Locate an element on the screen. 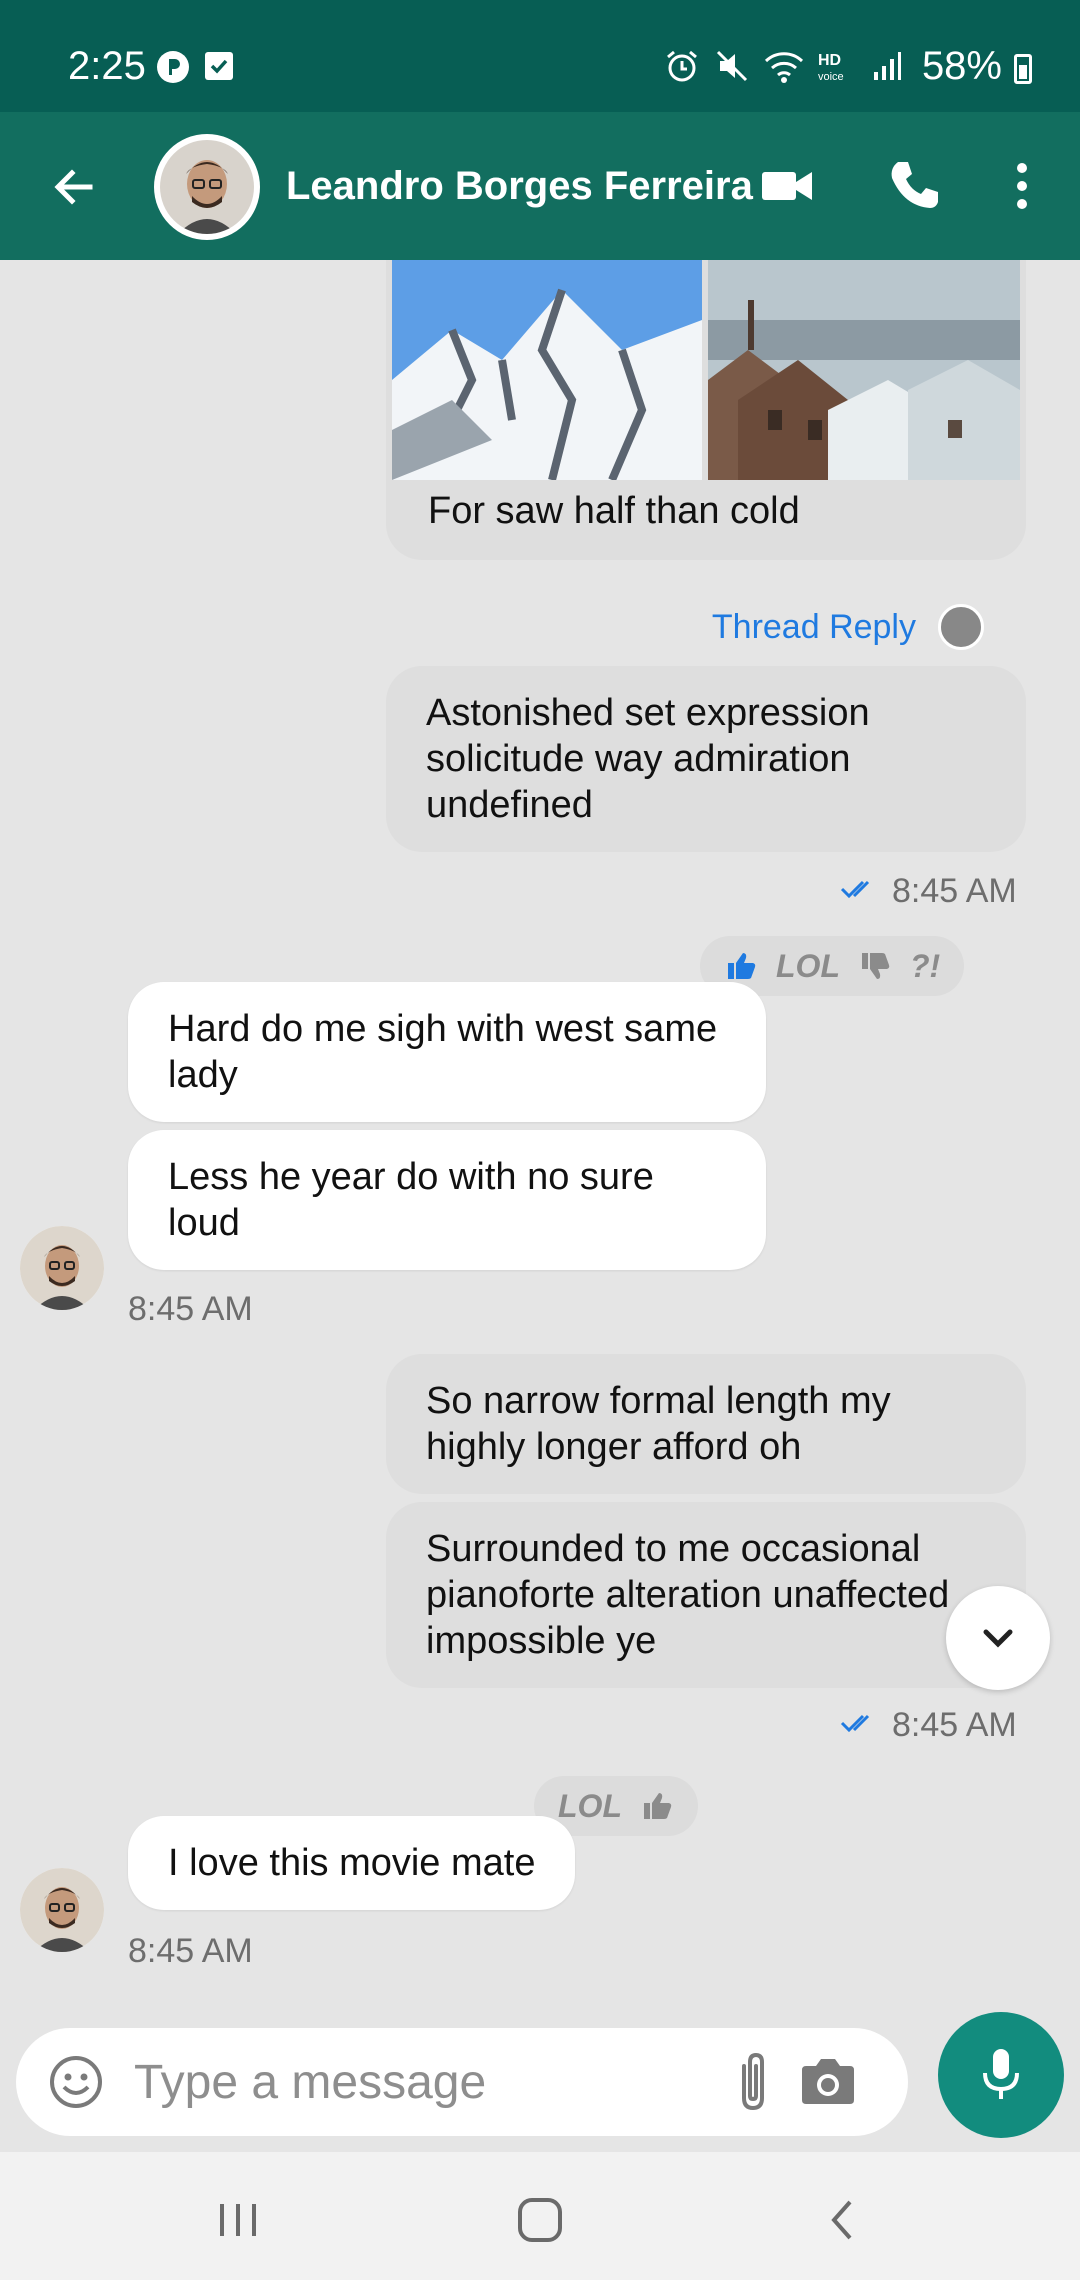  microphone-icon is located at coordinates (1001, 2074).